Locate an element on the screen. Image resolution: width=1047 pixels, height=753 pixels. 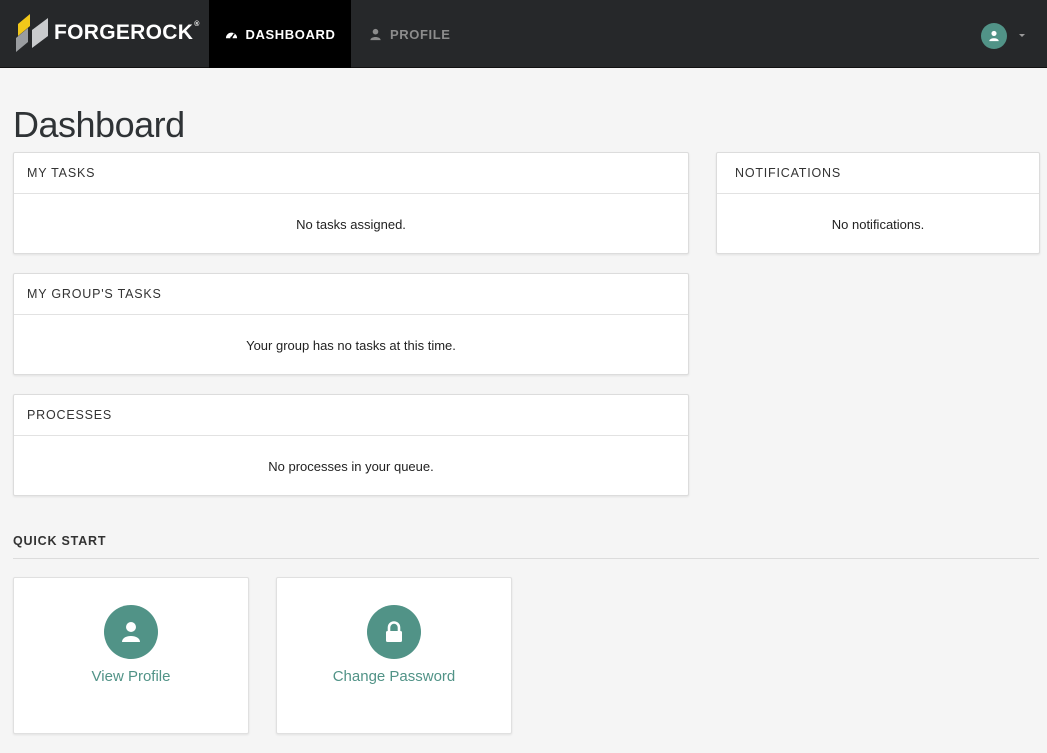
dashboard-gauge-icon is located at coordinates (231, 35).